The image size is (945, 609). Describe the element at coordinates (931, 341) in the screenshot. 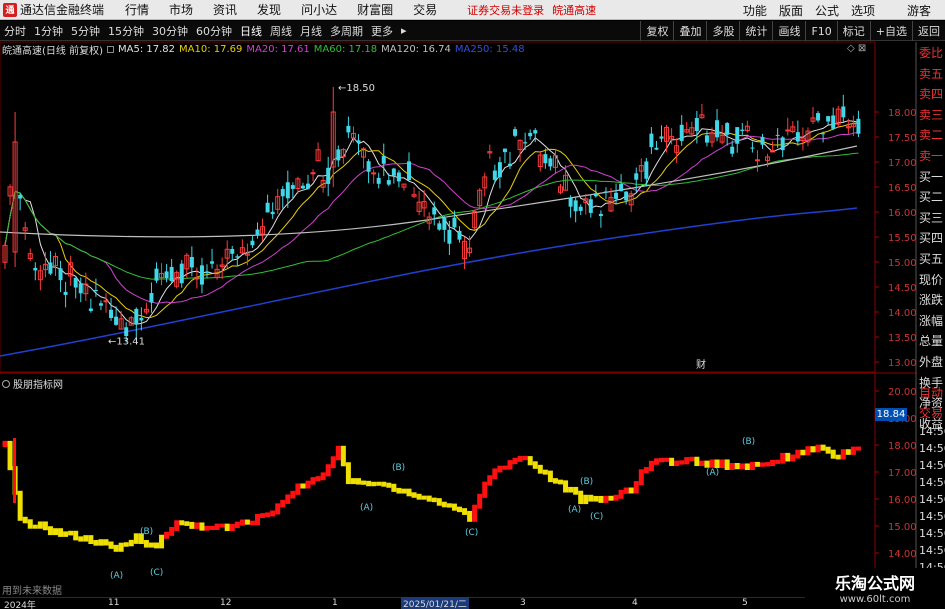

I see `side-item: 总量` at that location.